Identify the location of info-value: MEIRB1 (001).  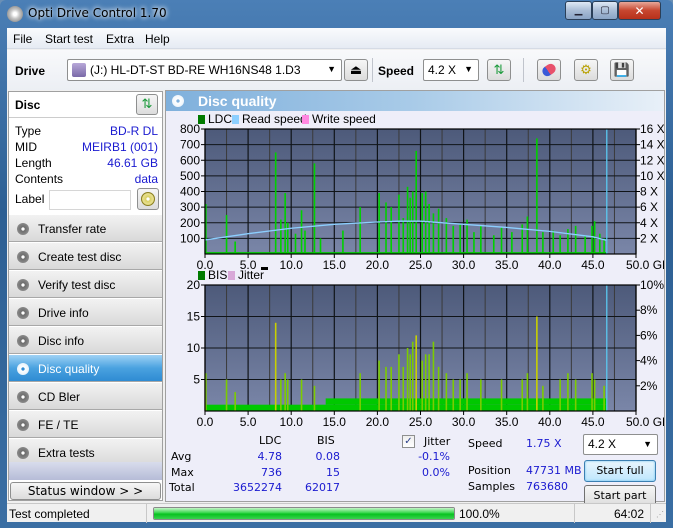
(119, 147).